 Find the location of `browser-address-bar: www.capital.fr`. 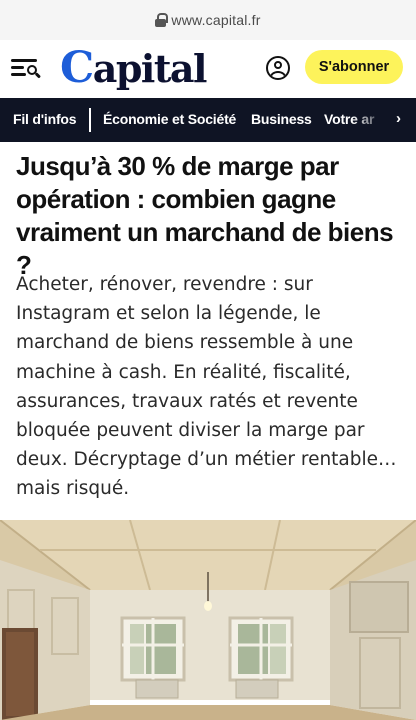

browser-address-bar: www.capital.fr is located at coordinates (208, 20).